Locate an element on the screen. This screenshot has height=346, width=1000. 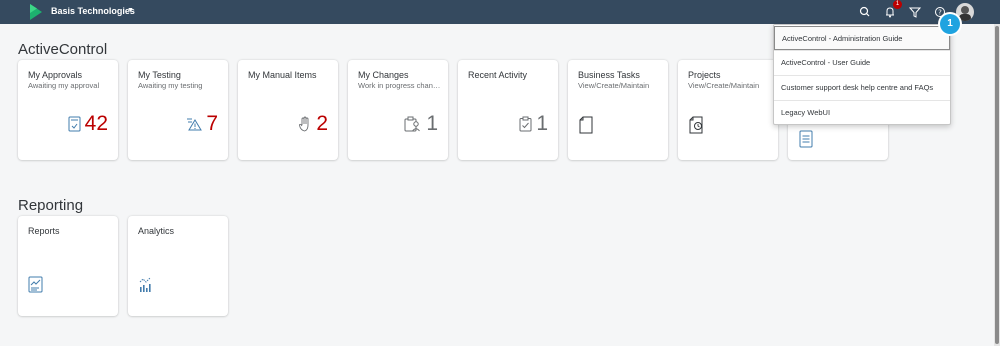
clipboard-icon is located at coordinates (525, 124).